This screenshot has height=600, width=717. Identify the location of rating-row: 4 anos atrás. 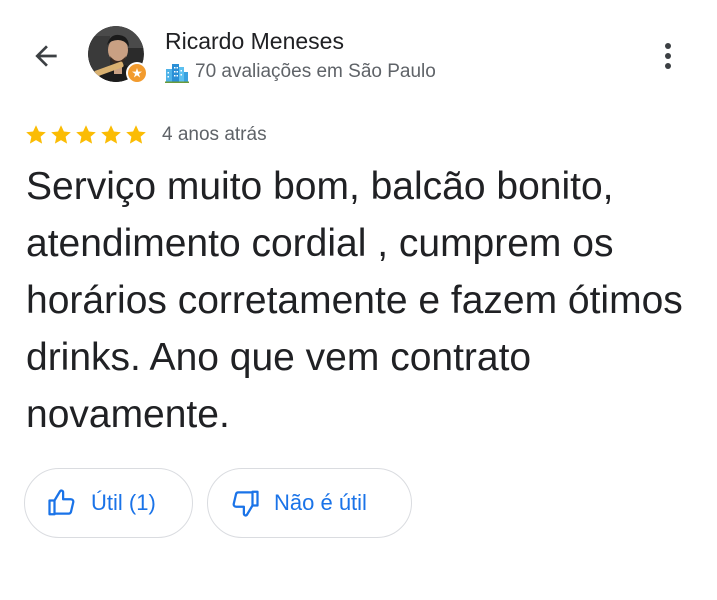
(145, 135).